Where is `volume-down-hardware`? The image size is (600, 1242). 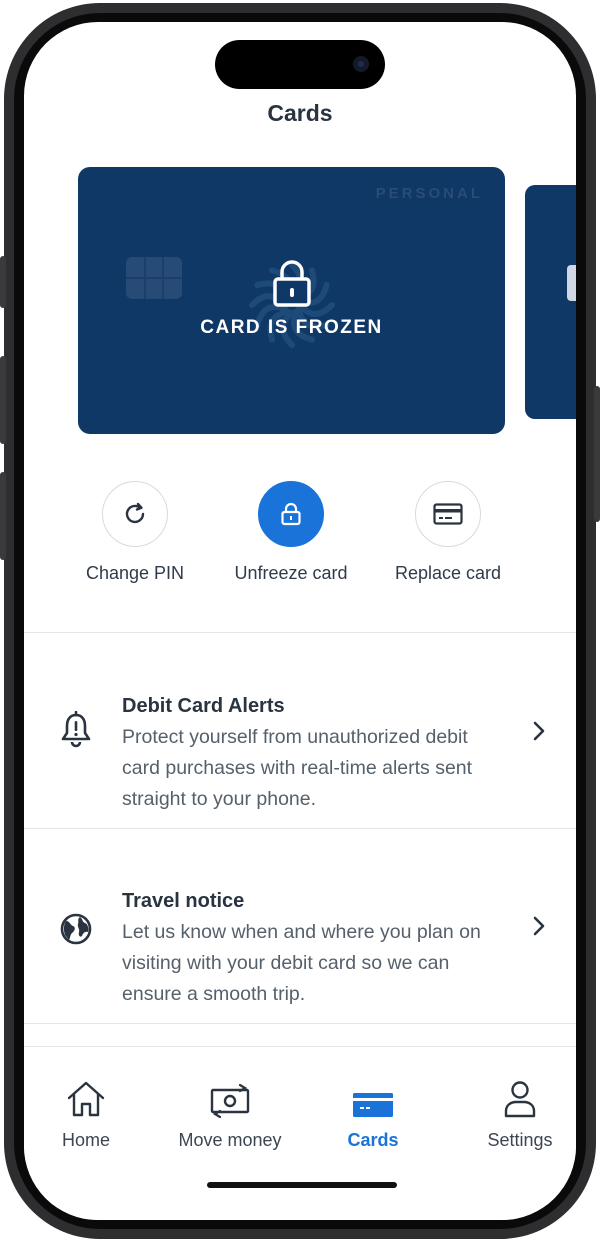 volume-down-hardware is located at coordinates (3, 516).